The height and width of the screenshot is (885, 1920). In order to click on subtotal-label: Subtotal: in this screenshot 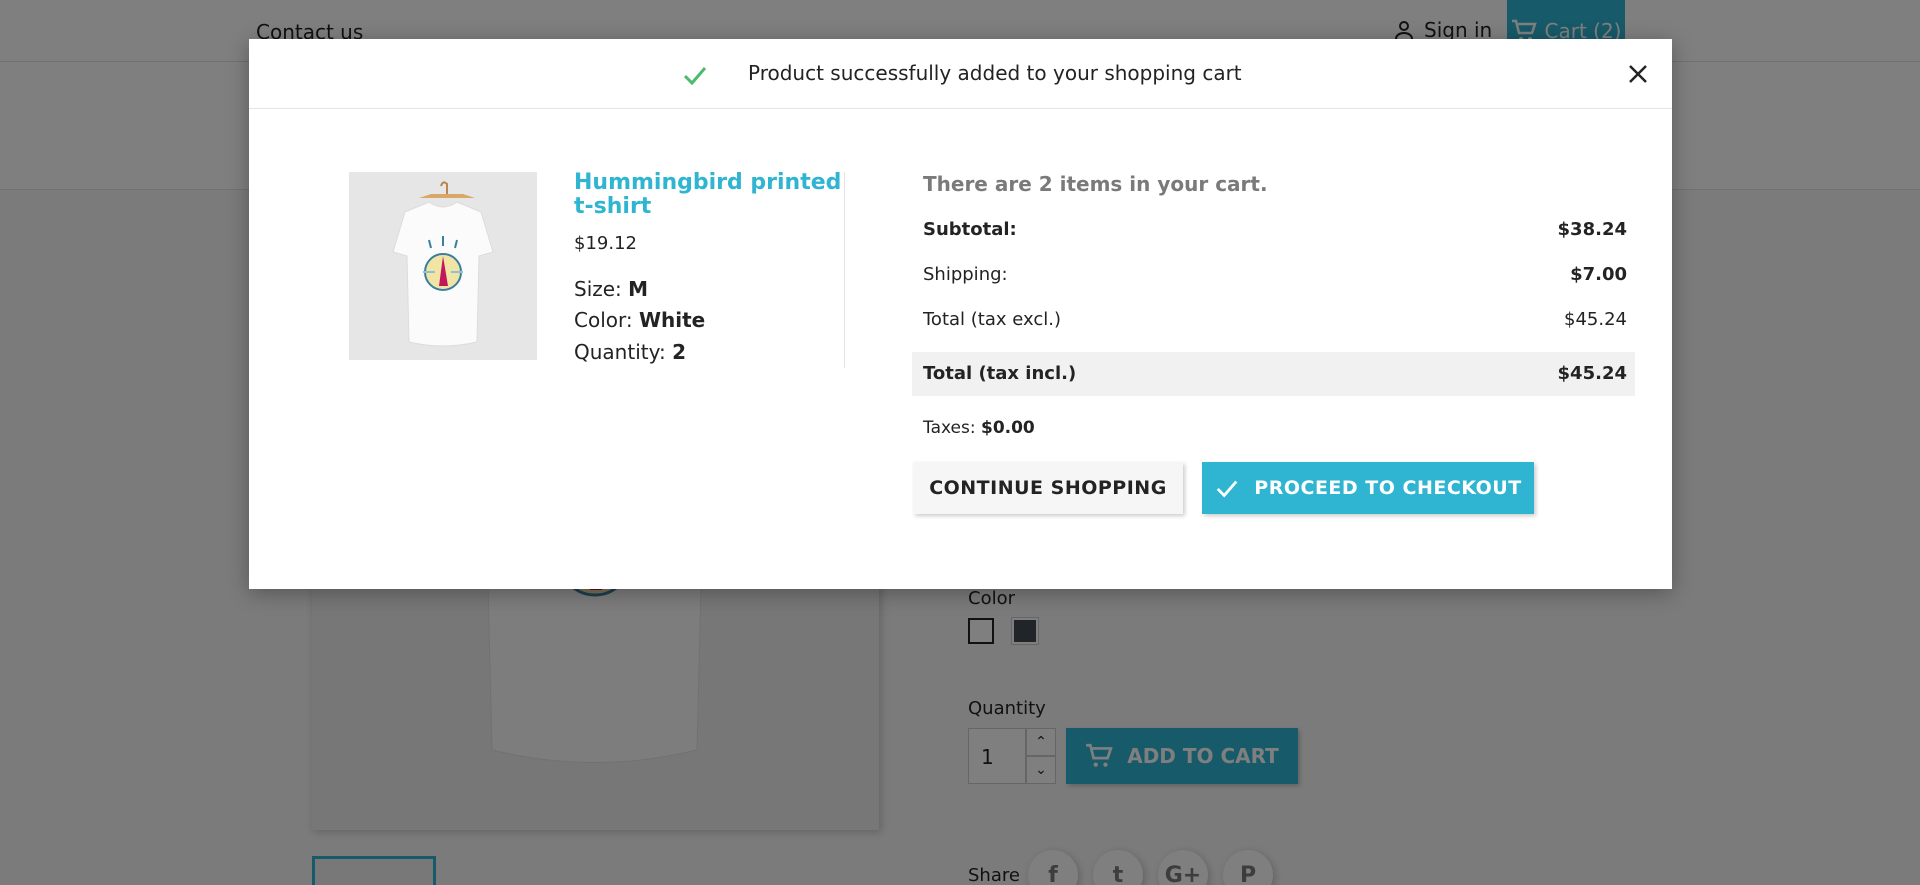, I will do `click(970, 229)`.